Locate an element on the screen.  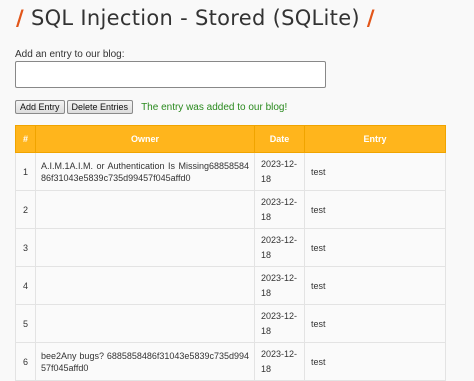
entry-label: Add an entry to our blog: is located at coordinates (70, 54).